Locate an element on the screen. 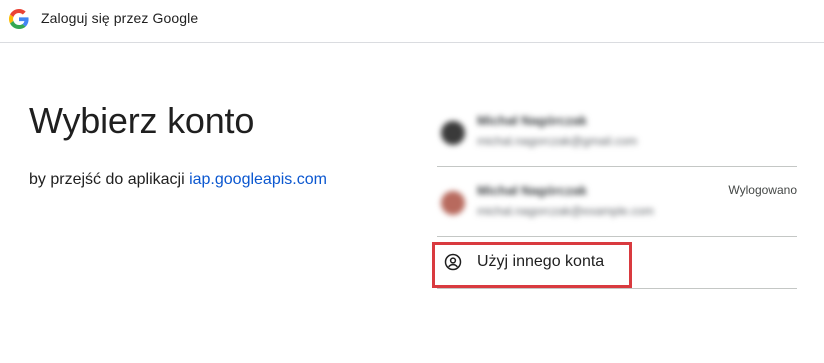 This screenshot has width=824, height=363. account-email: michal.nagorczak@example.com is located at coordinates (565, 211).